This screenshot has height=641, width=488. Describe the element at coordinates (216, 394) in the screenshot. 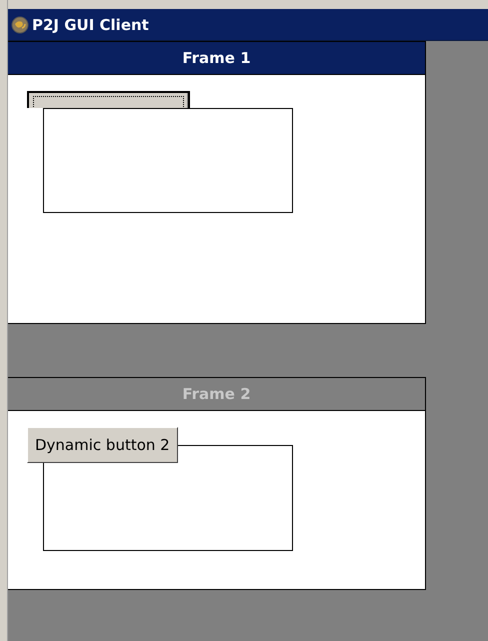

I see `frame-title: Frame 2` at that location.